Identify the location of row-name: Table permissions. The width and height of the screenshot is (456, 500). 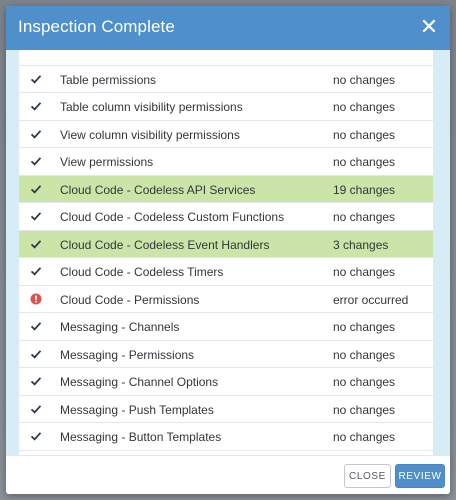
(108, 79).